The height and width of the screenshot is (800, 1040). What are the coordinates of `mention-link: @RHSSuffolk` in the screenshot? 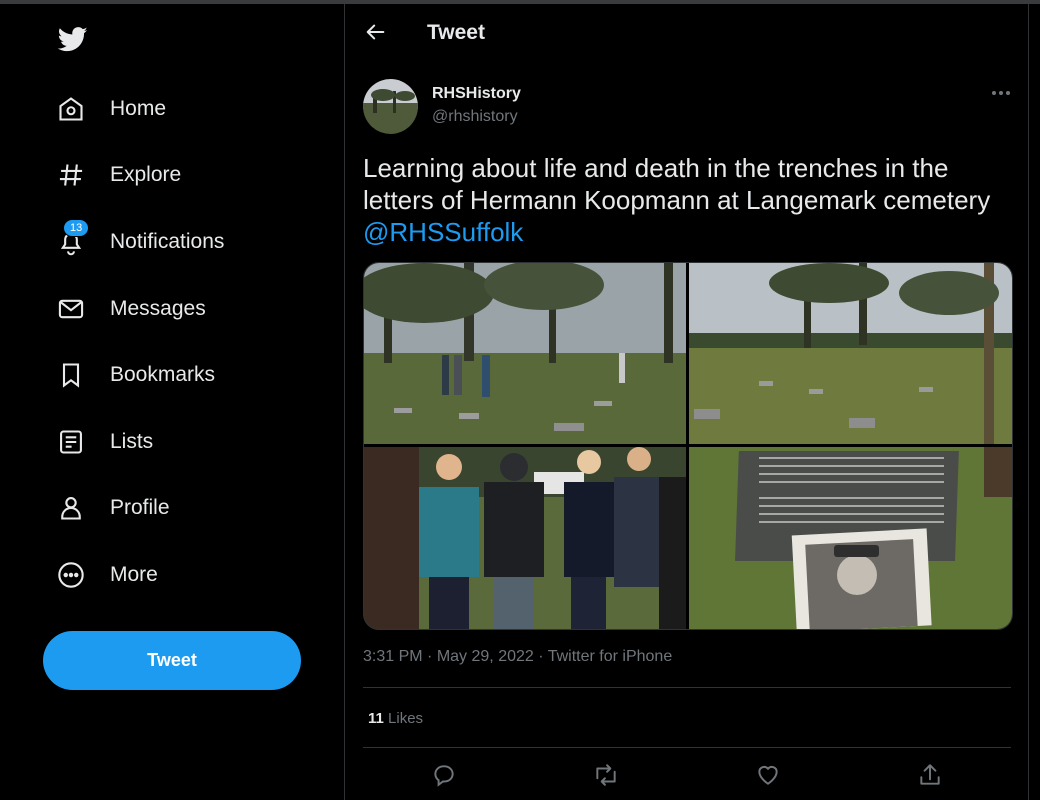 It's located at (443, 232).